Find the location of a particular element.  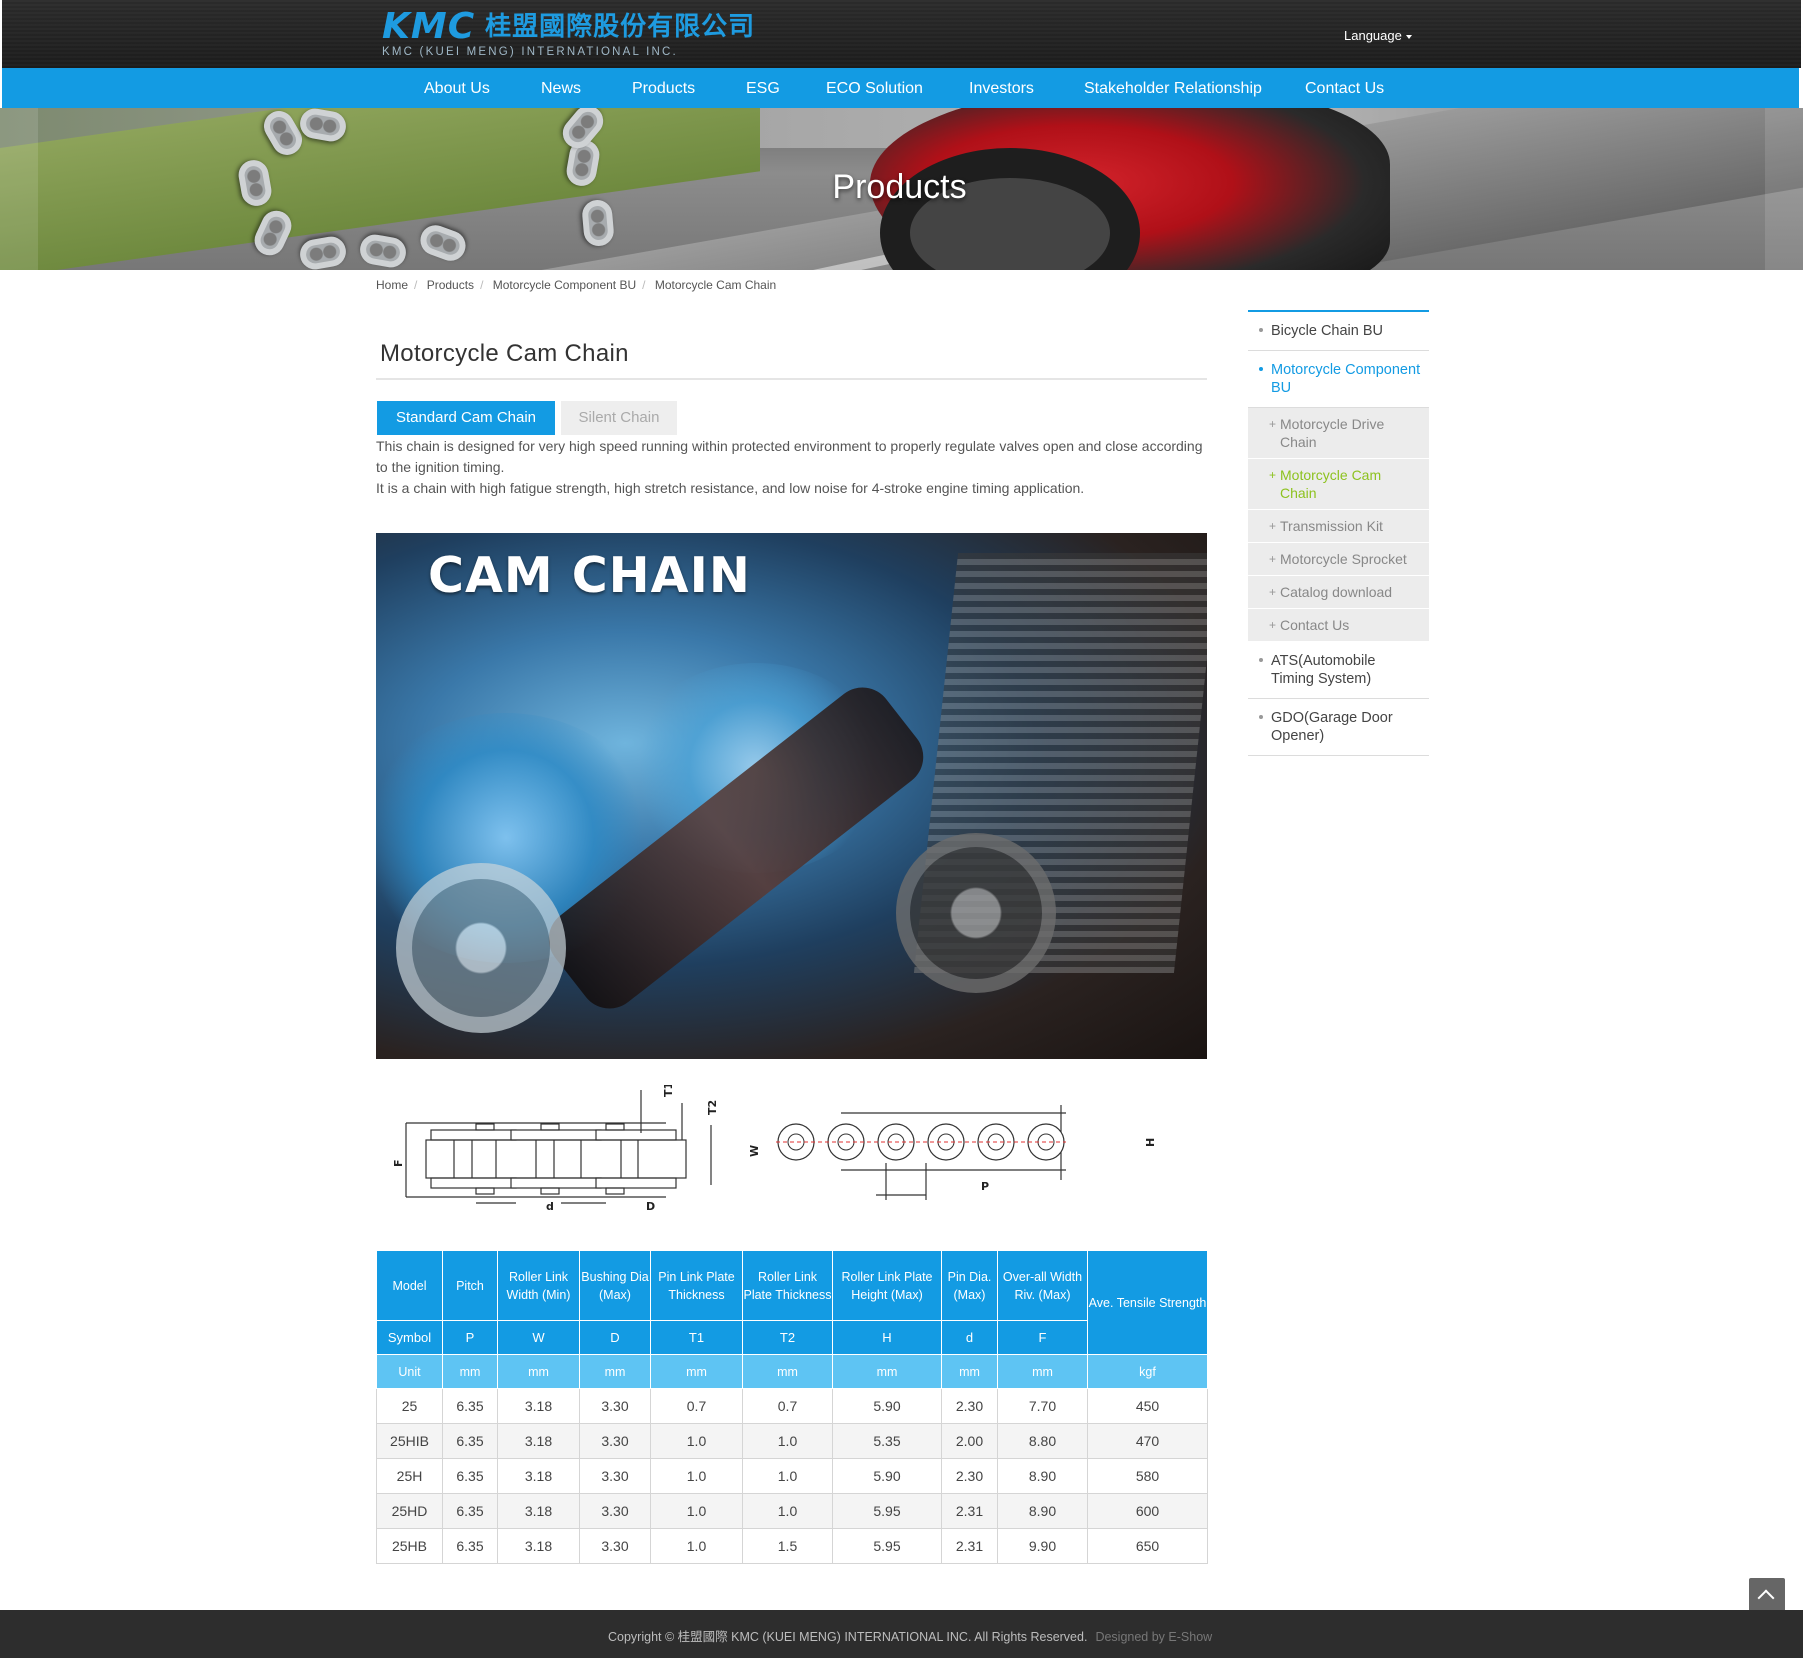

page-title: Motorcycle Cam Chain is located at coordinates (504, 353).